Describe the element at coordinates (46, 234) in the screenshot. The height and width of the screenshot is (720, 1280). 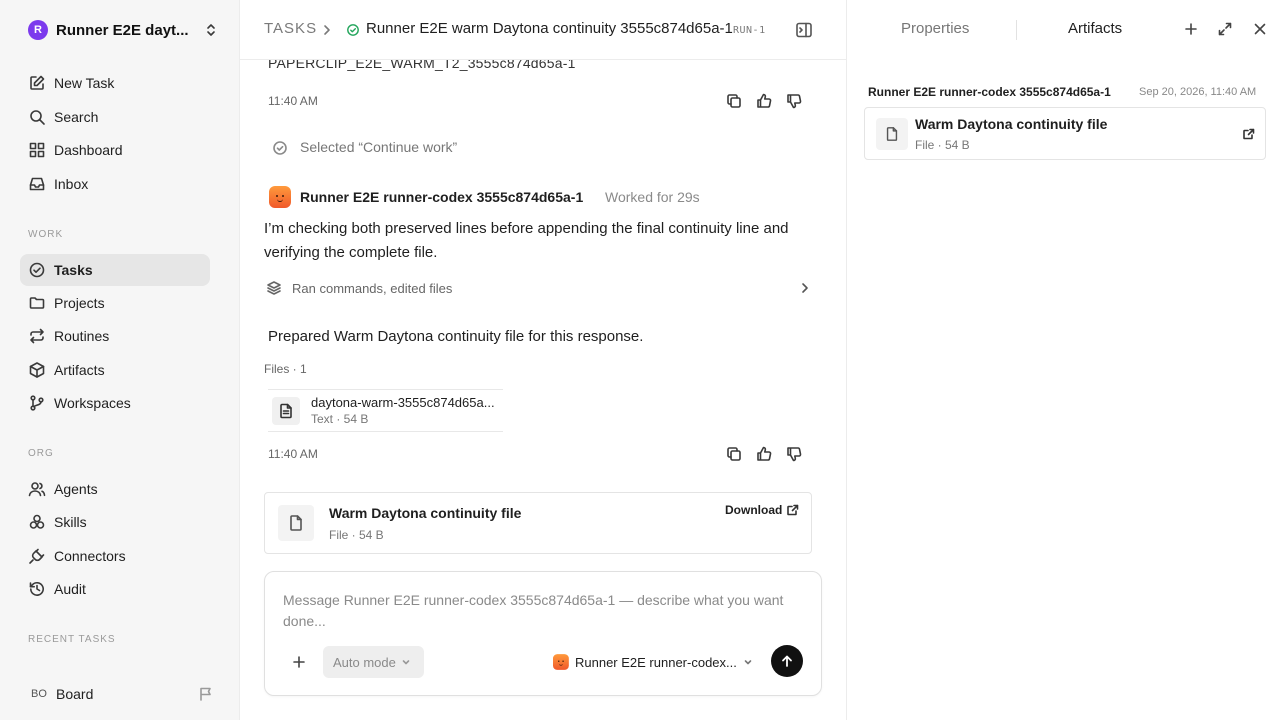
I see `section-work: WORK` at that location.